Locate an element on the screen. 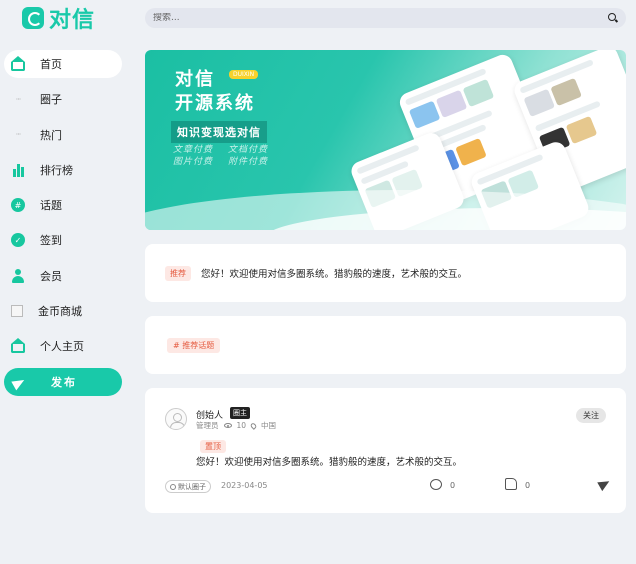 This screenshot has width=636, height=564. post-meta: 管理员 10 中国 is located at coordinates (236, 425).